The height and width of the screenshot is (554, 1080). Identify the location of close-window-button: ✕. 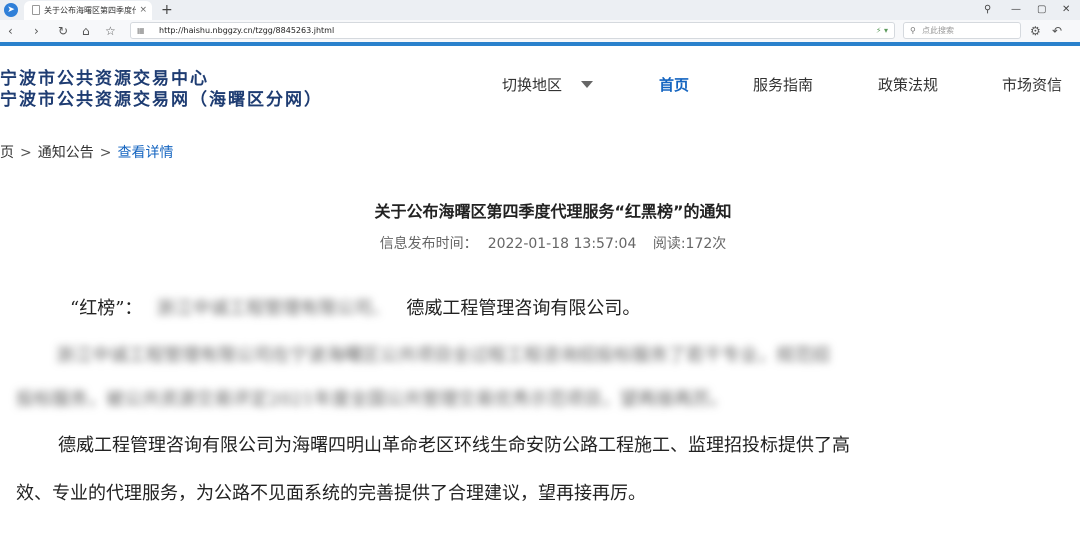
(1066, 10).